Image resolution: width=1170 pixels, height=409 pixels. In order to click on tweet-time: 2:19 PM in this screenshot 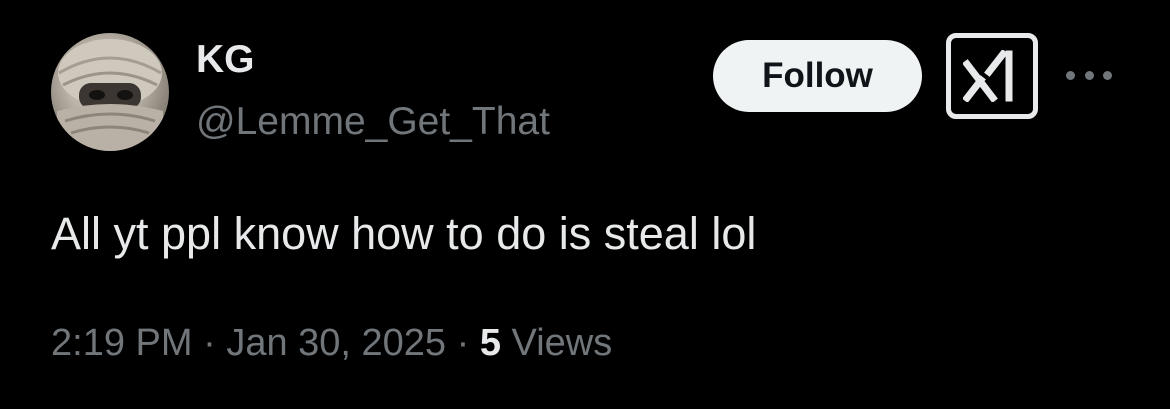, I will do `click(122, 343)`.